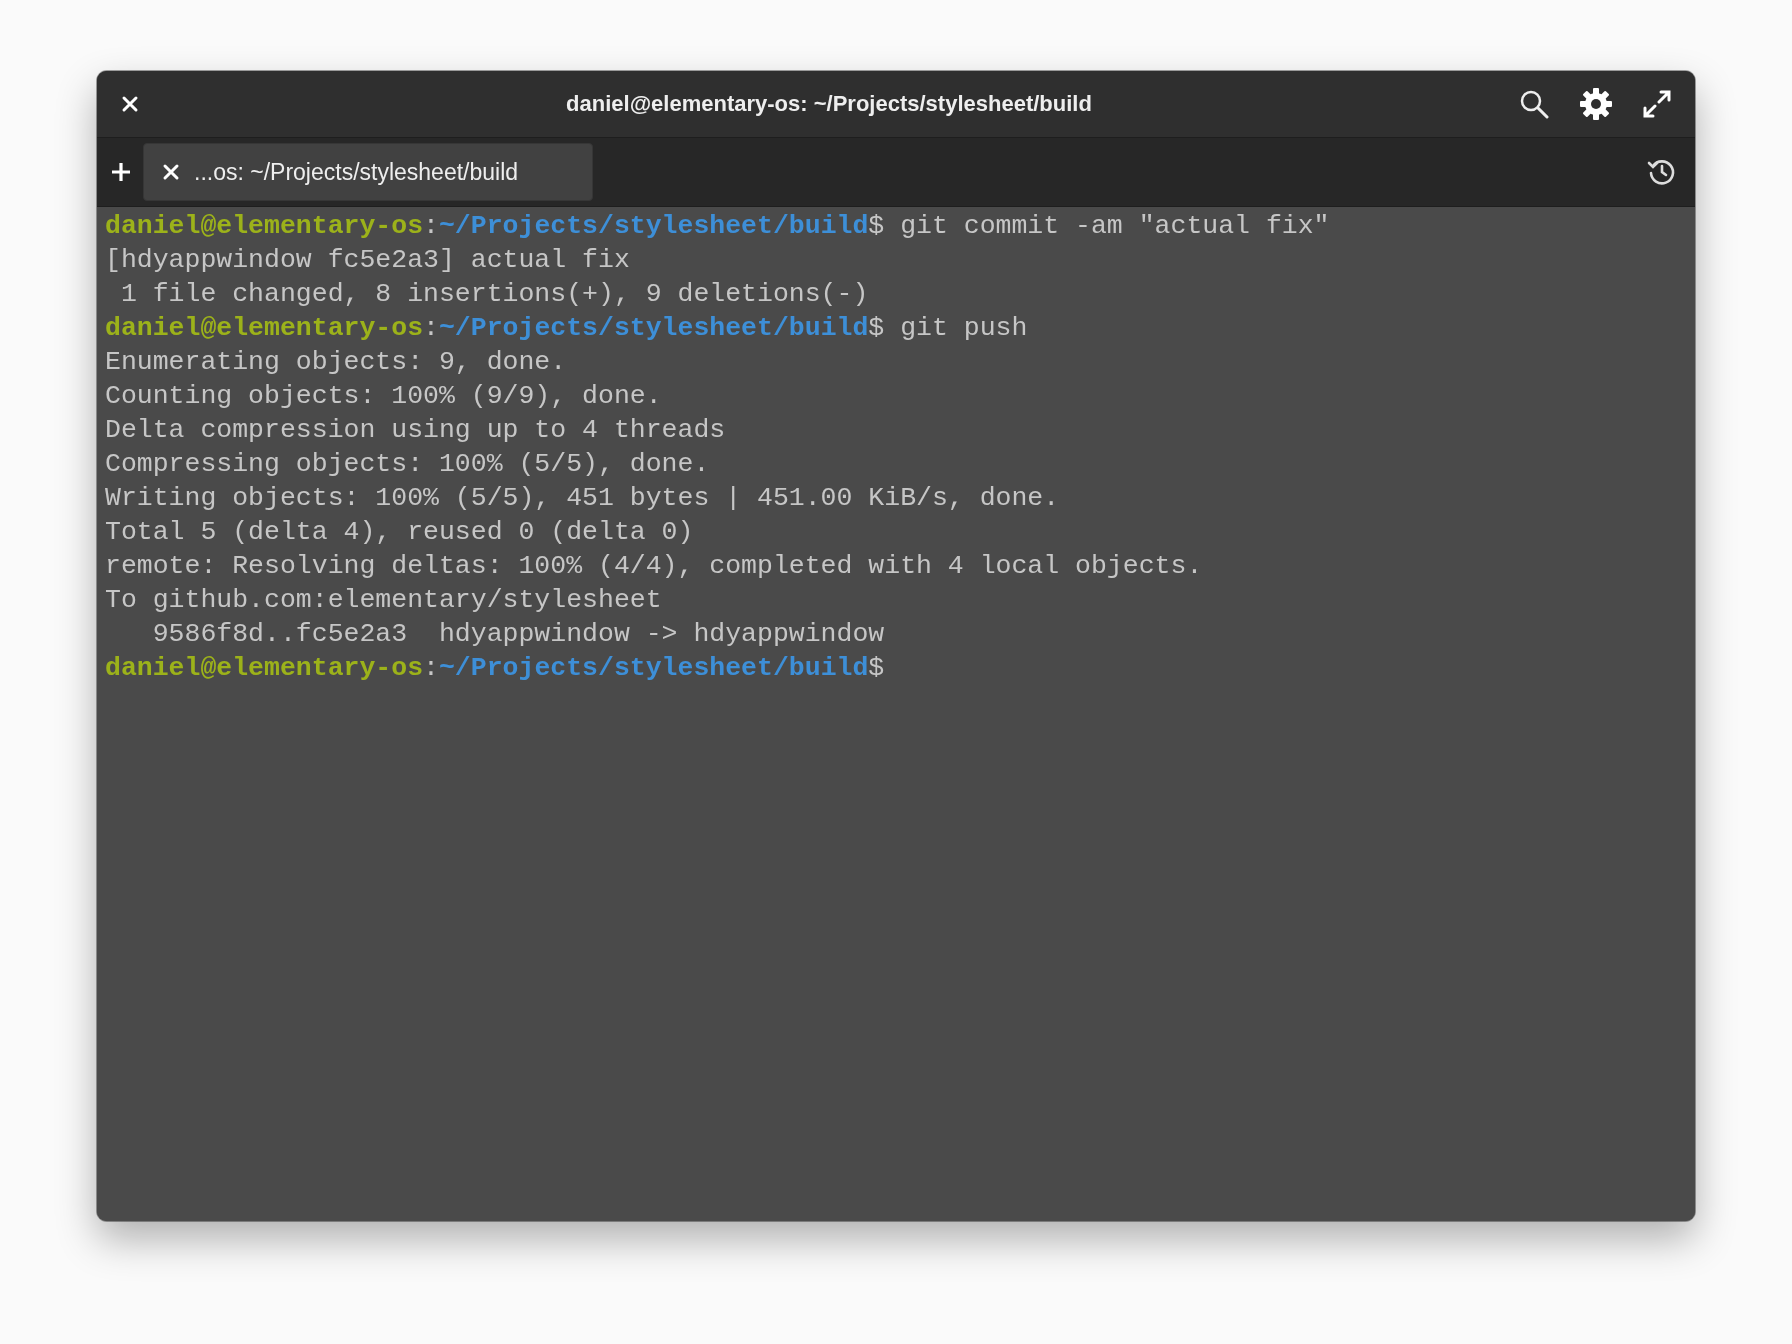 The height and width of the screenshot is (1344, 1792). Describe the element at coordinates (582, 498) in the screenshot. I see `output-line: Writing objects: 100% (5/5), 451 bytes | 451.00 KiB/s, done.` at that location.